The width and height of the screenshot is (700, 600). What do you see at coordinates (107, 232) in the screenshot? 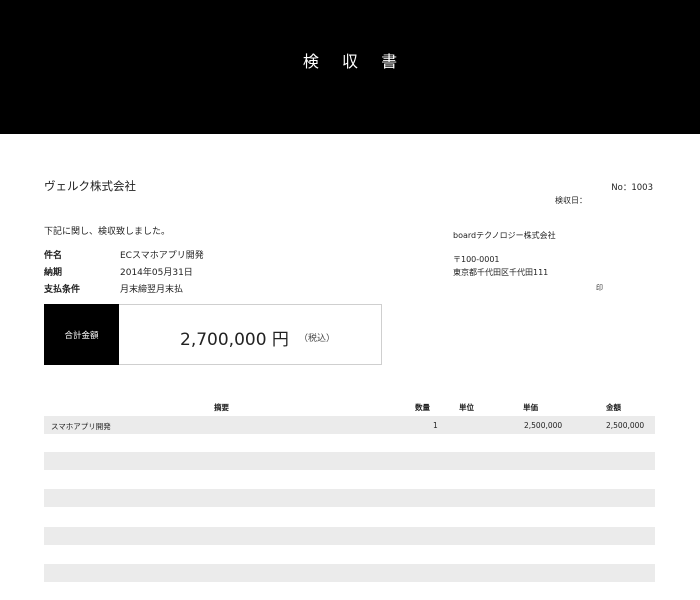
I see `intro-text: 下記に関し、検収致しました。` at bounding box center [107, 232].